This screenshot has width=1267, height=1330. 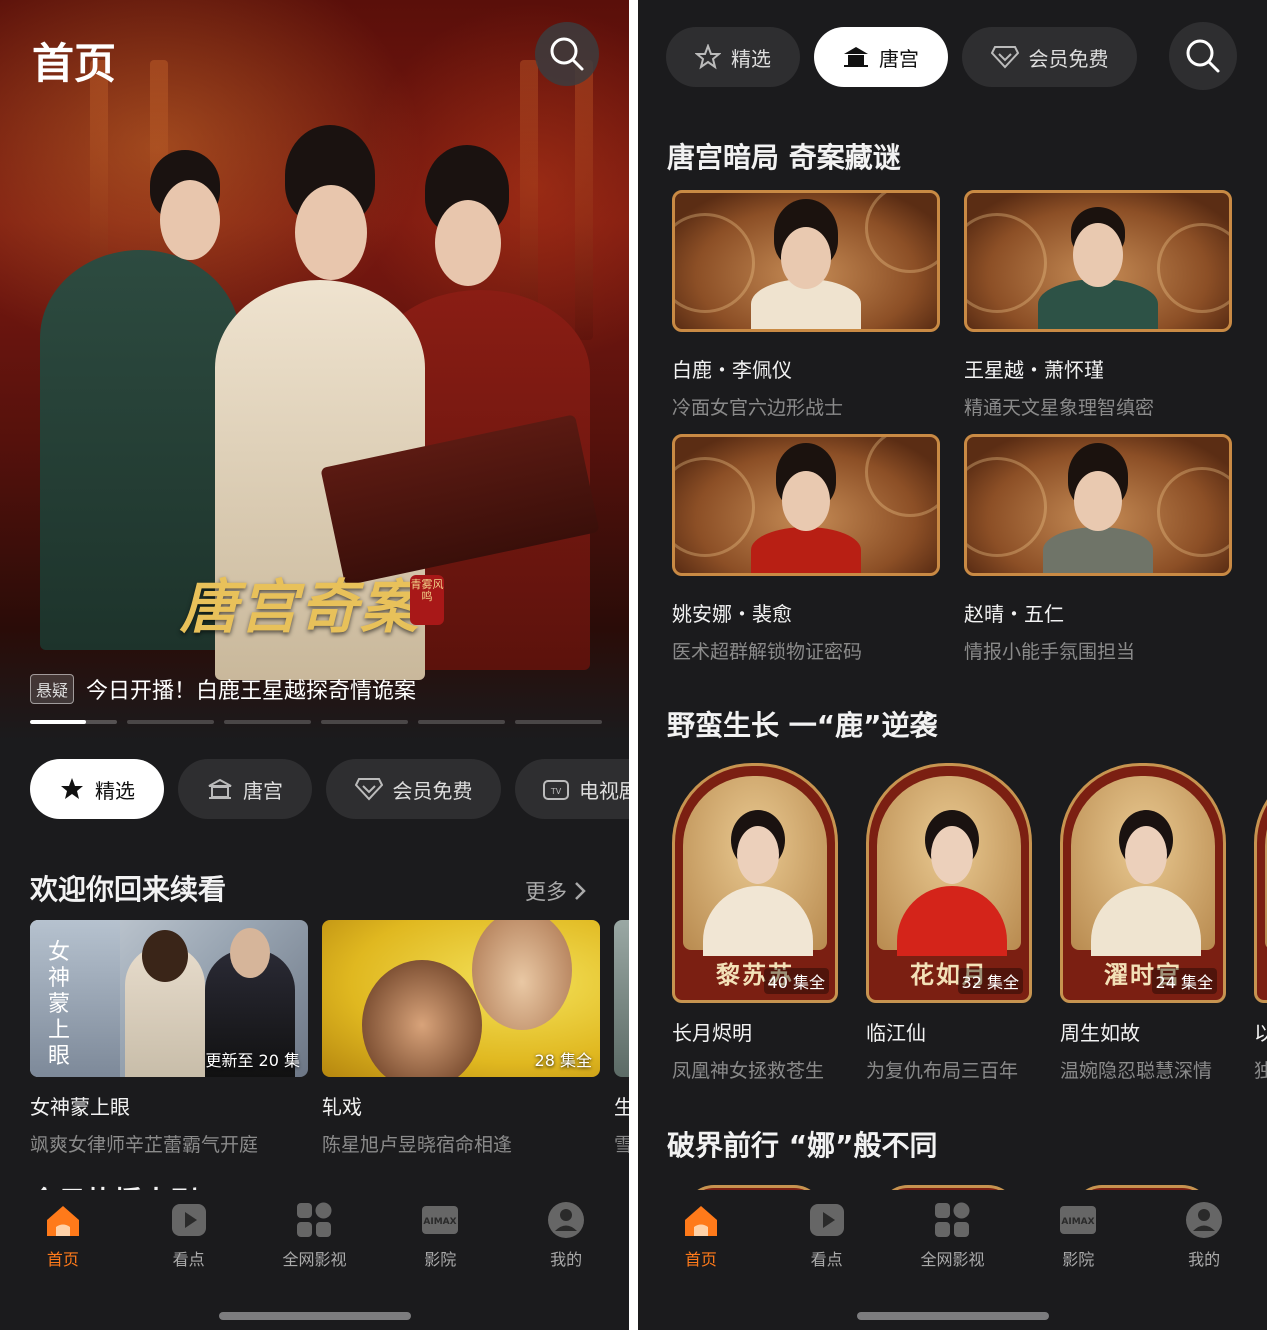 I want to click on section-title: 破界前行 “娜”般不同, so click(x=802, y=1145).